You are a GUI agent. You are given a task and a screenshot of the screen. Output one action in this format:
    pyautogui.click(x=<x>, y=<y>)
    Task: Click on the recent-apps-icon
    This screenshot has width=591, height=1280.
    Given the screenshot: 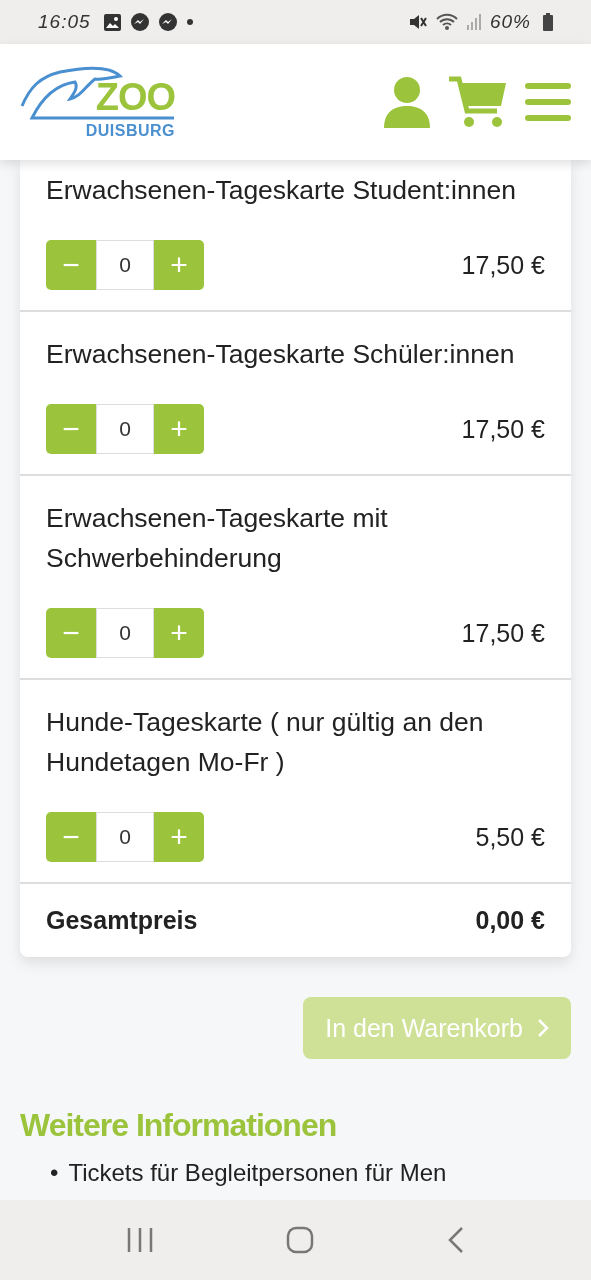 What is the action you would take?
    pyautogui.click(x=140, y=1240)
    